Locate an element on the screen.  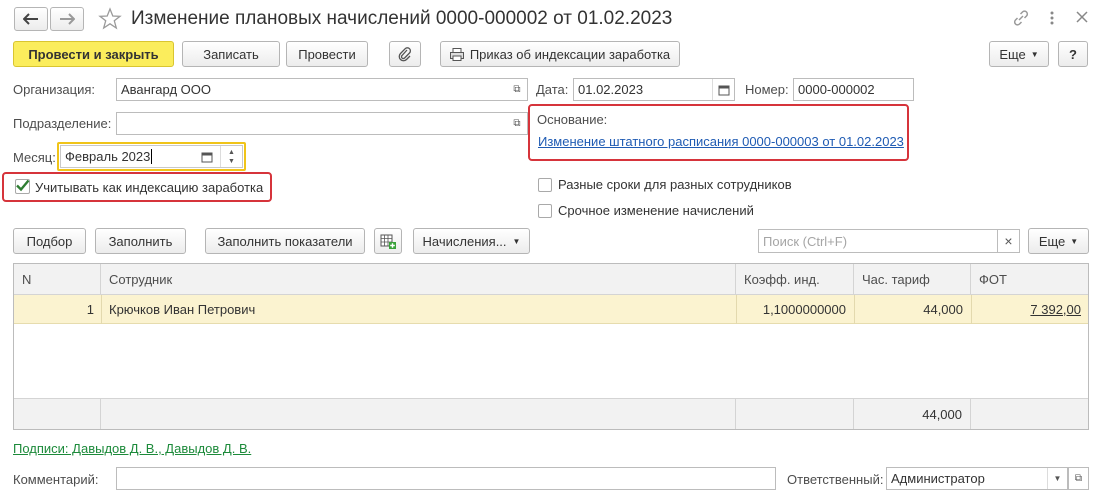
dept-field: ⧉ is located at coordinates (322, 123).